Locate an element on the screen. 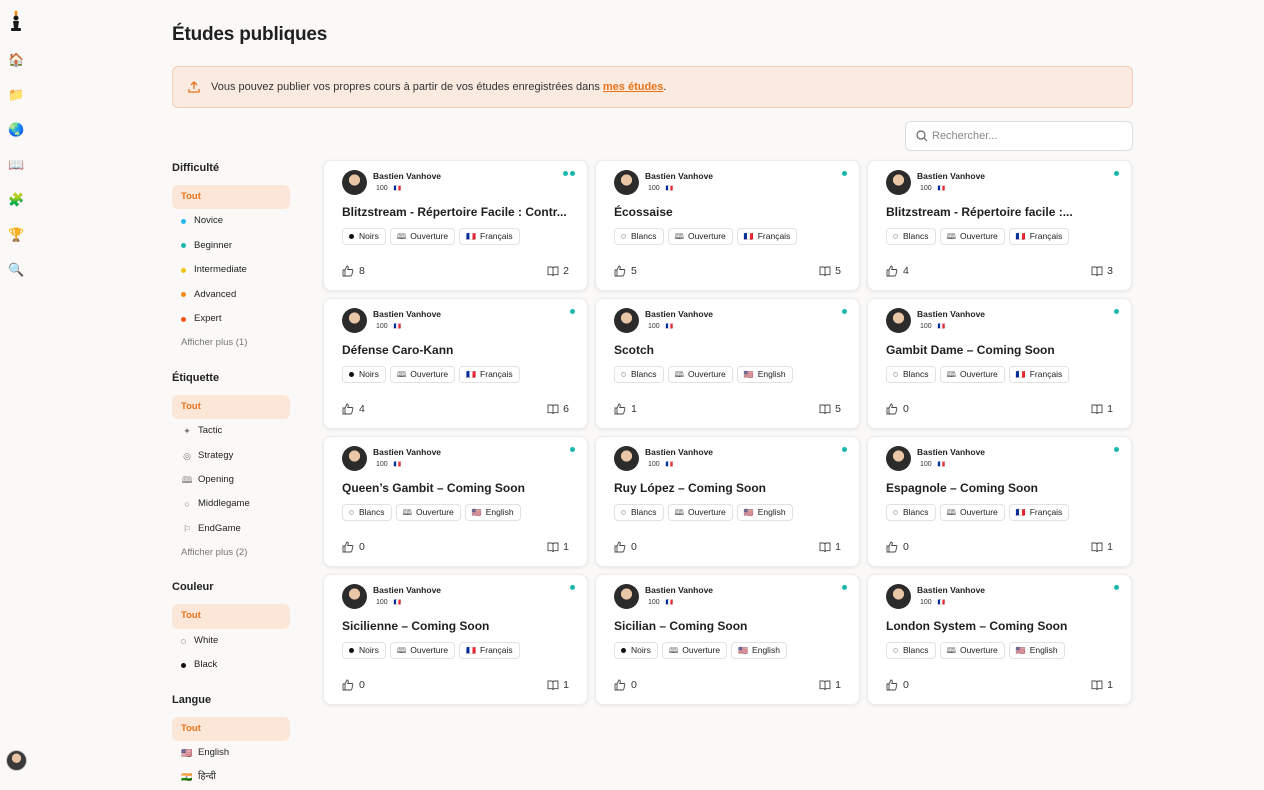  level-dot is located at coordinates (183, 270).